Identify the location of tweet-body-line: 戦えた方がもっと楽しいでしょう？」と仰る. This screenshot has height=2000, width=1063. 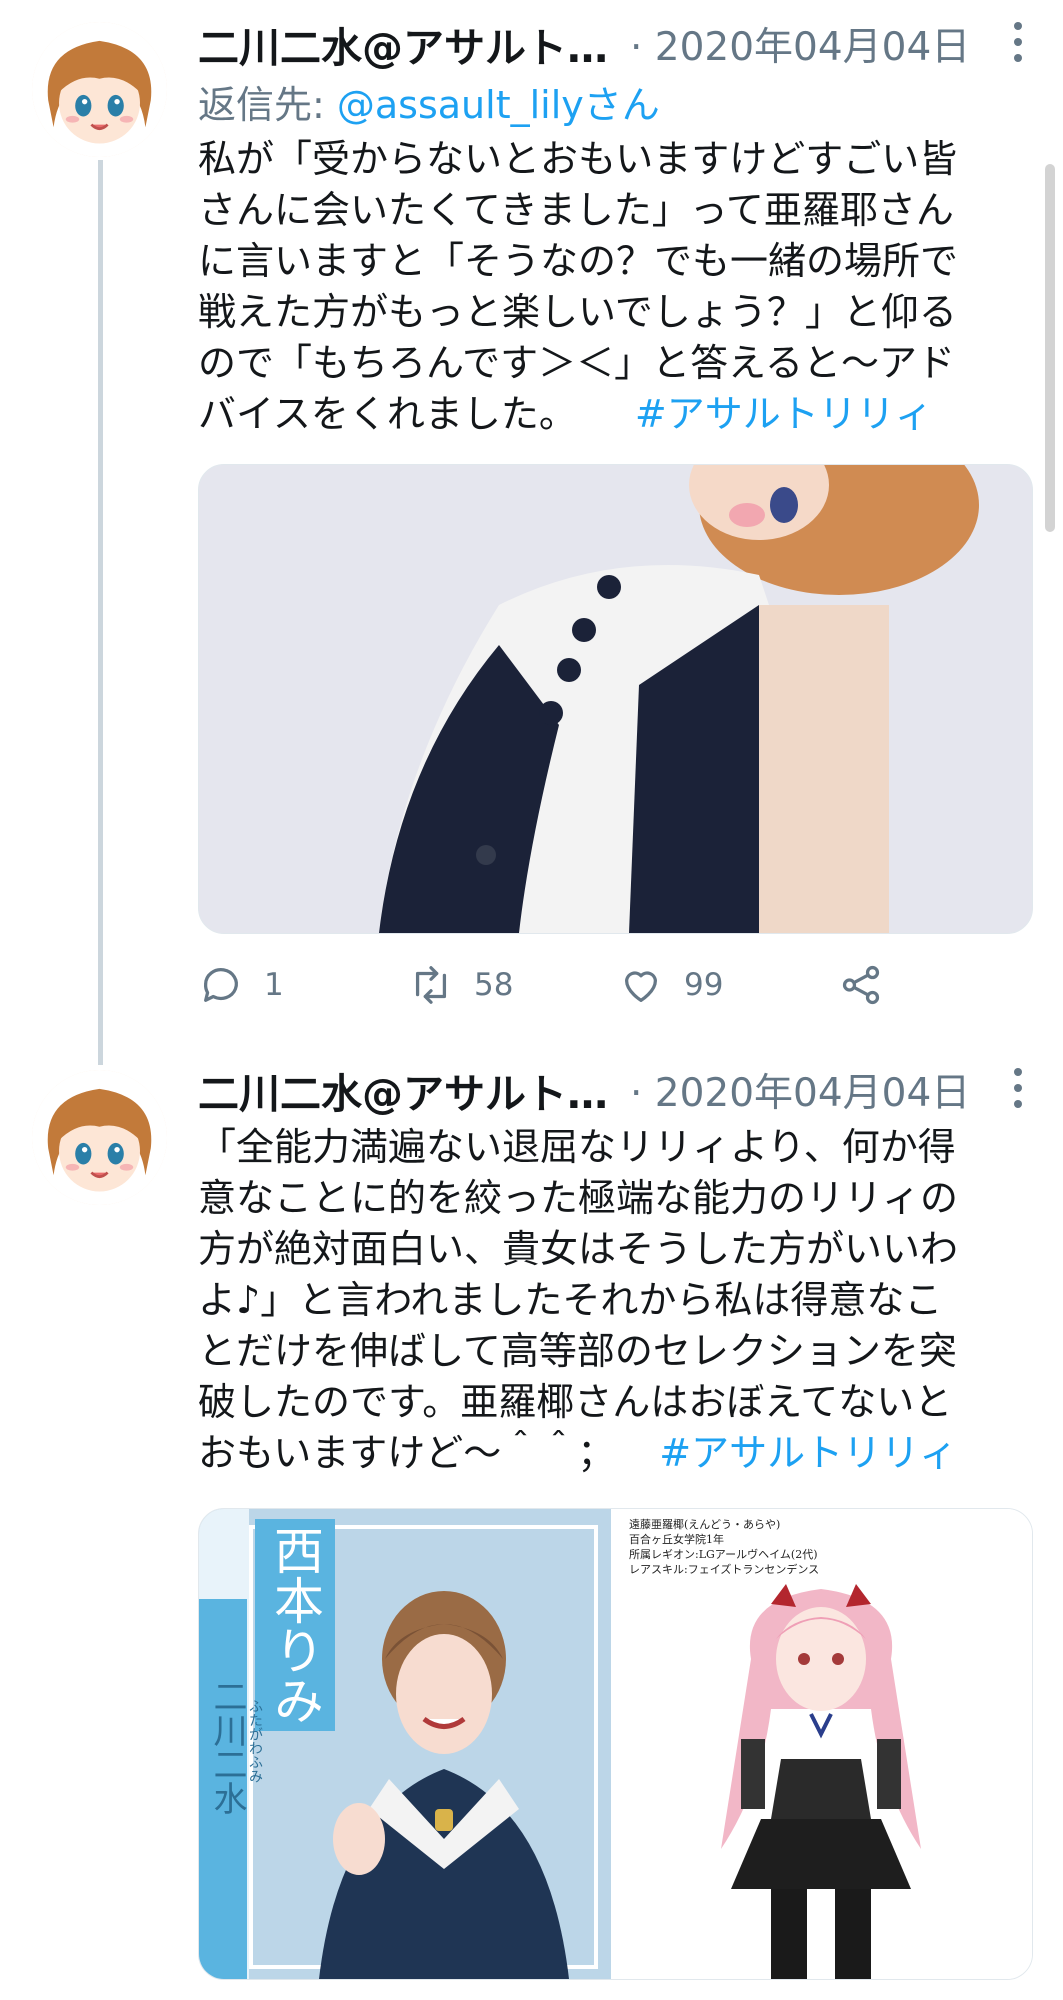
(577, 312).